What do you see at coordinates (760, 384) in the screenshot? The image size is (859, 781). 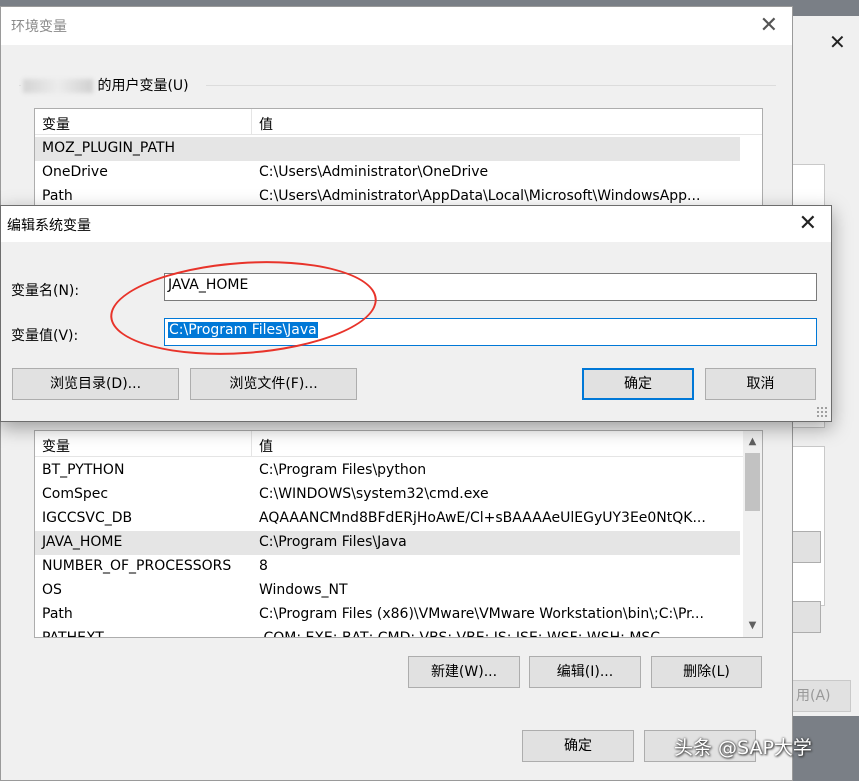 I see `cancel-button: 取消` at bounding box center [760, 384].